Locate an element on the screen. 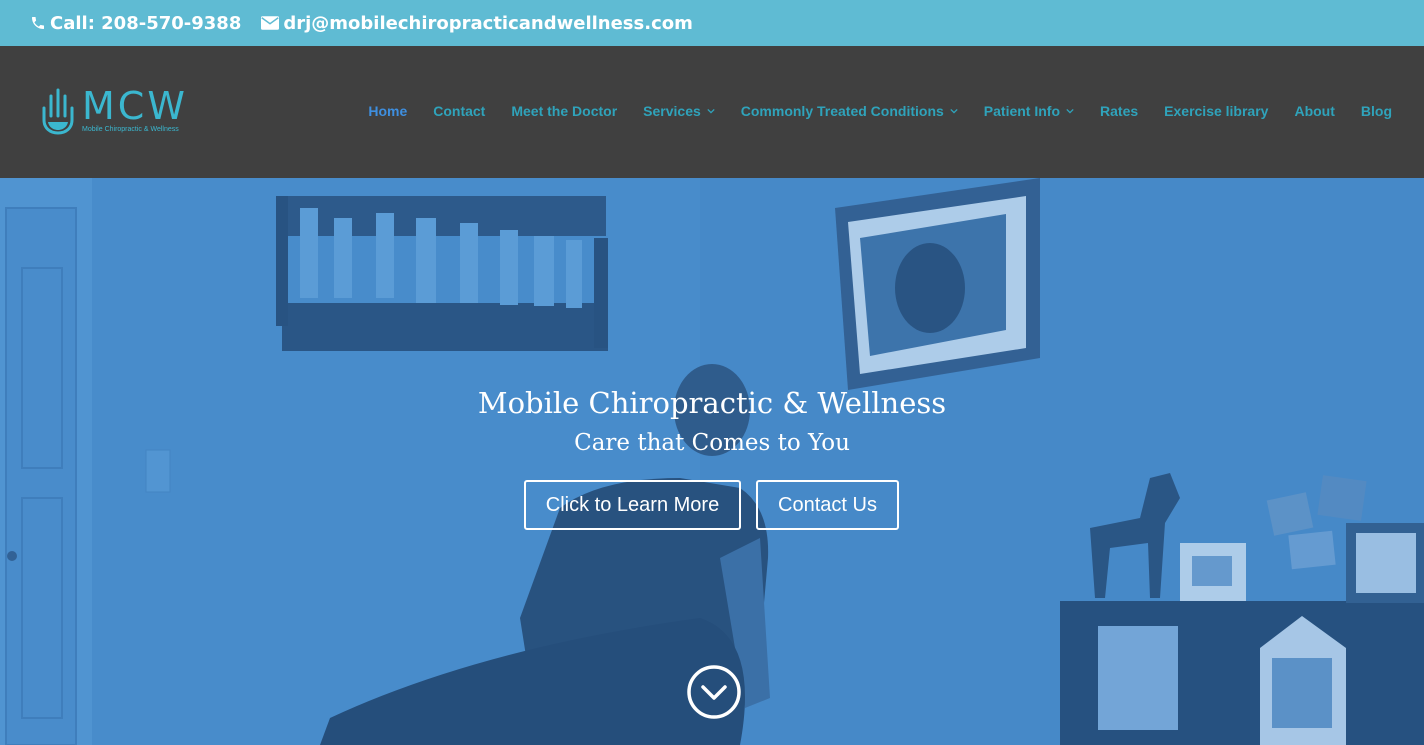 This screenshot has height=745, width=1424. nav-contact-label: Contact is located at coordinates (459, 111).